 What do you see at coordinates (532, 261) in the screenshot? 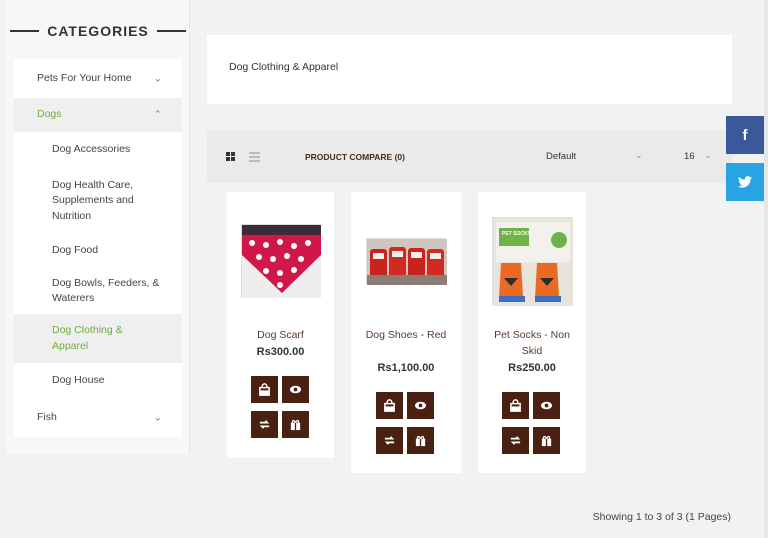
I see `product-image: PET SOCKS` at bounding box center [532, 261].